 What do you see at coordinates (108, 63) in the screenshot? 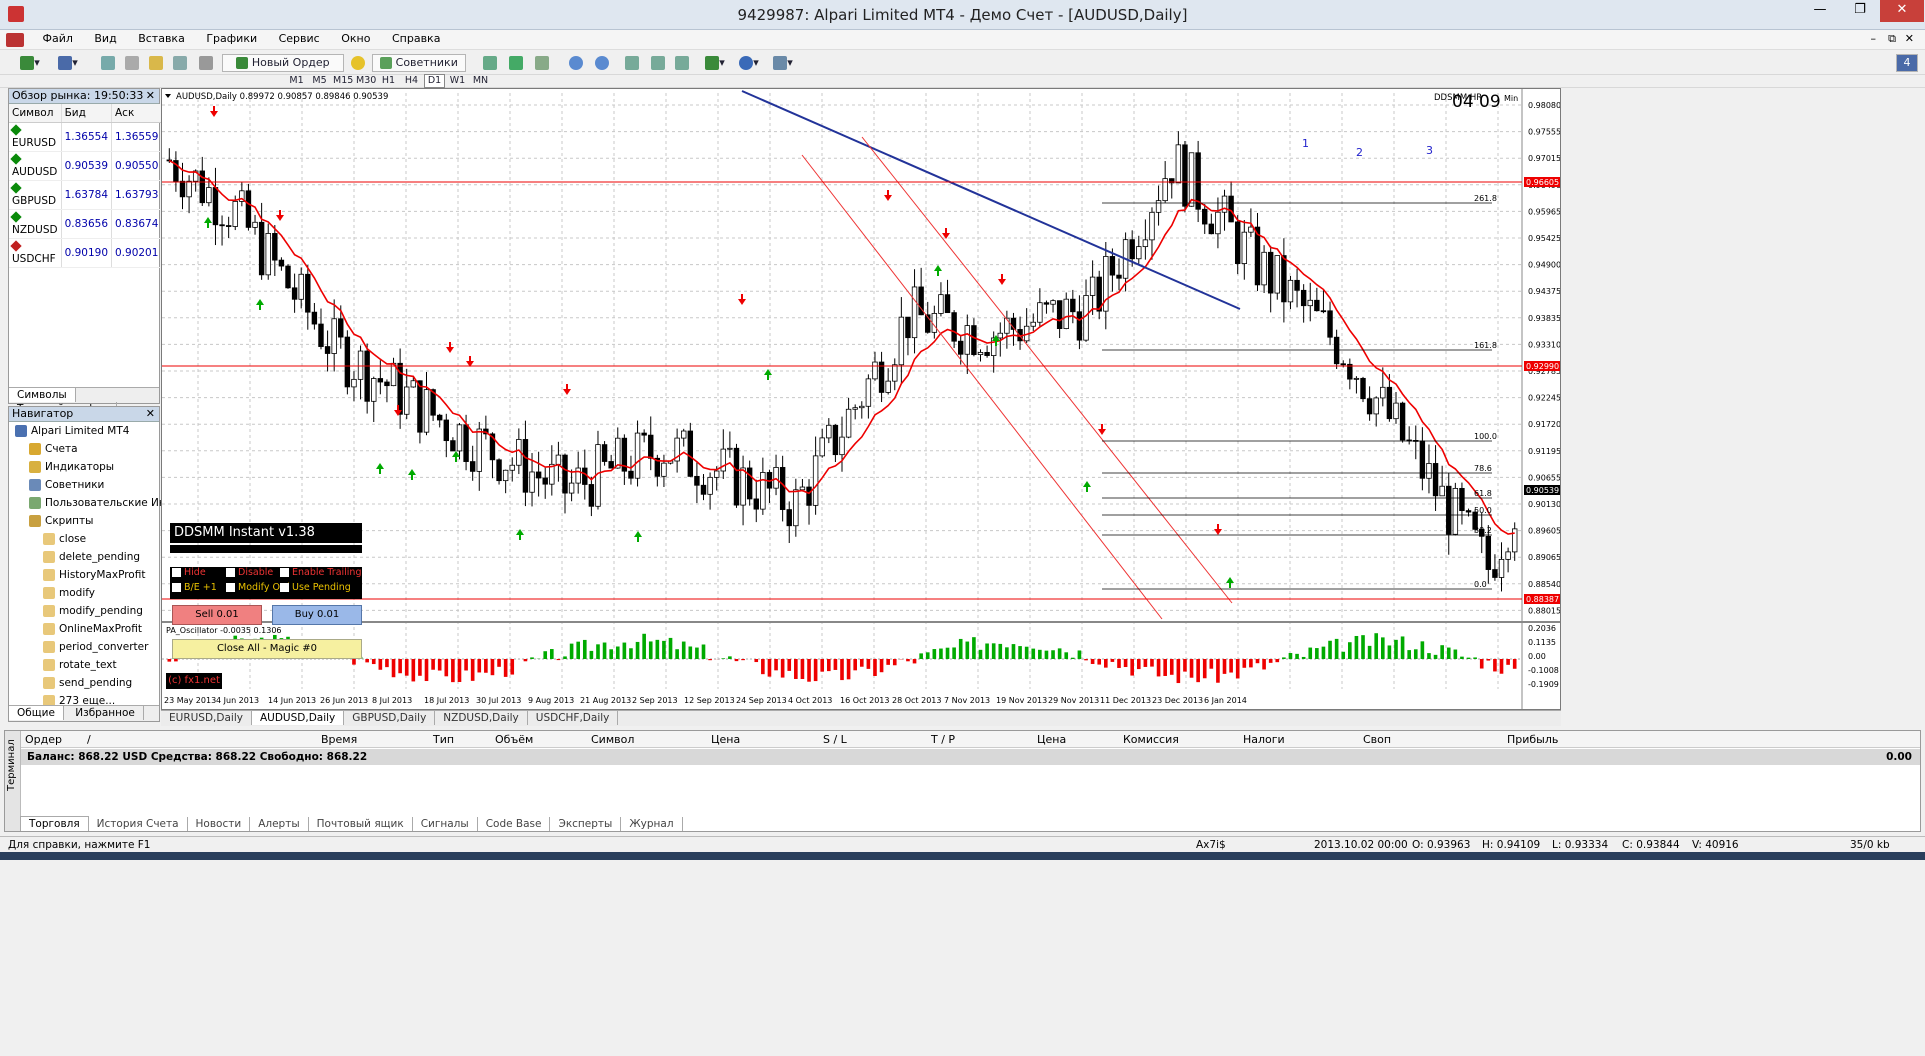
I see `market-watch-button` at bounding box center [108, 63].